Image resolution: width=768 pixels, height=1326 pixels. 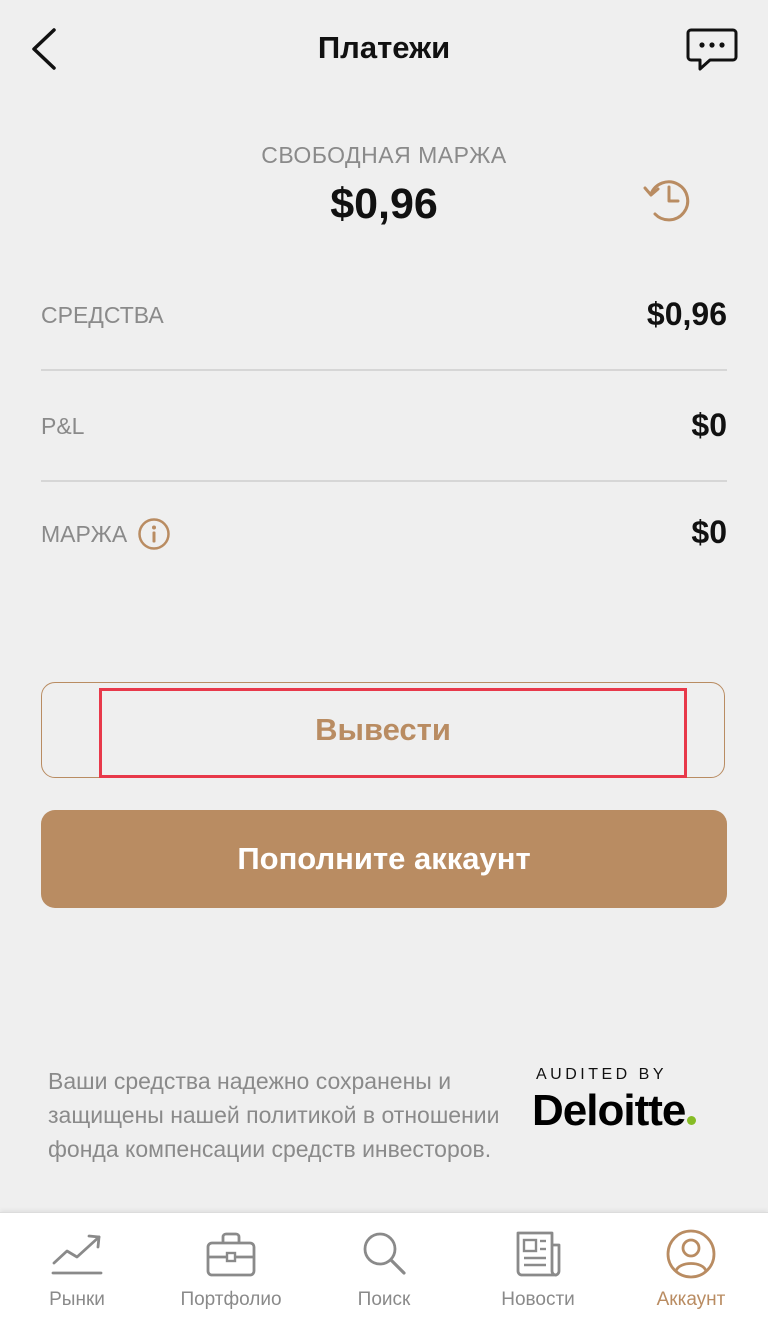 I want to click on page-title: Платежи, so click(x=384, y=47).